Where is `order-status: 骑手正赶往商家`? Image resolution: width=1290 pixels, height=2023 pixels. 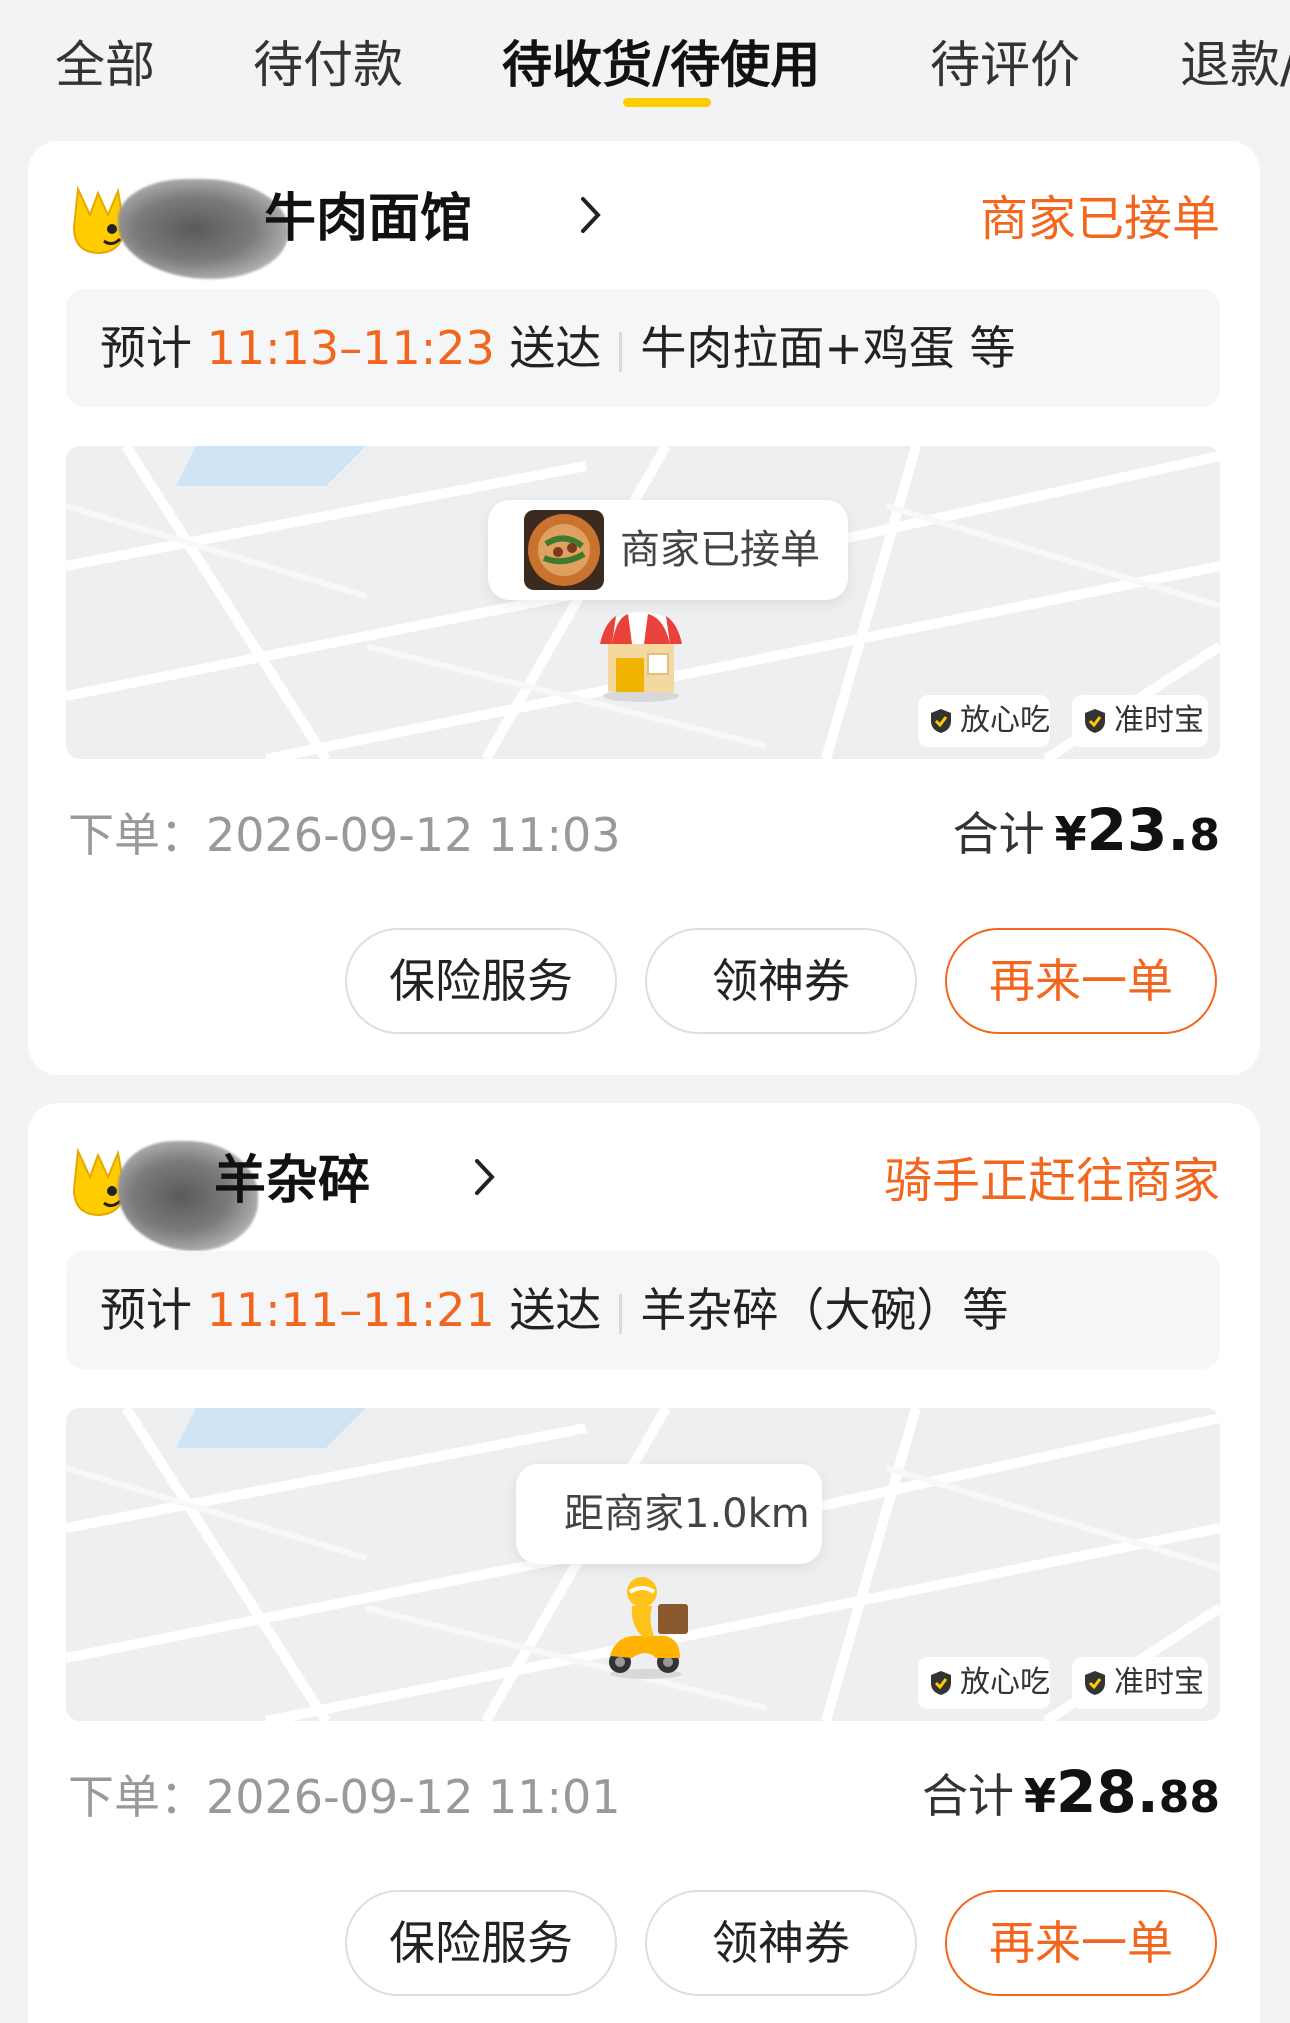
order-status: 骑手正赶往商家 is located at coordinates (1051, 1181).